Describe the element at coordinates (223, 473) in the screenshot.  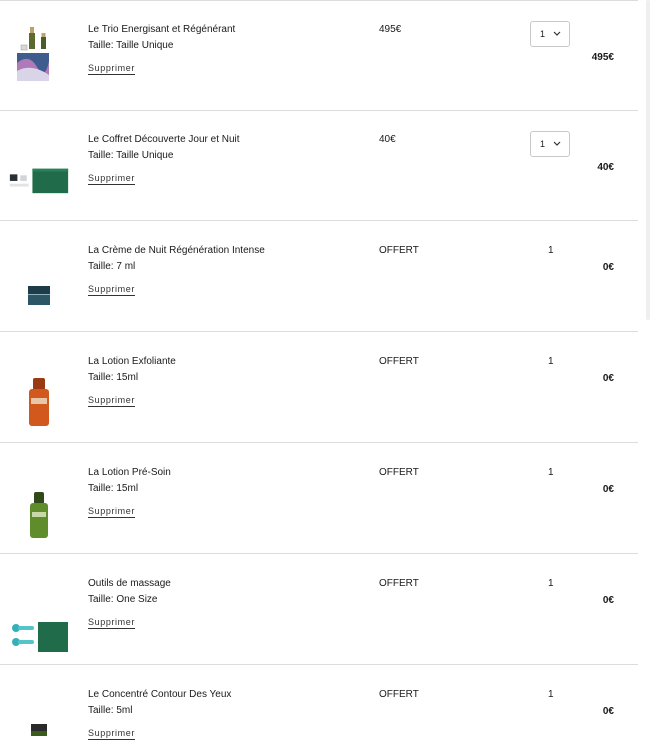
I see `product-name: La Lotion Pré-Soin` at that location.